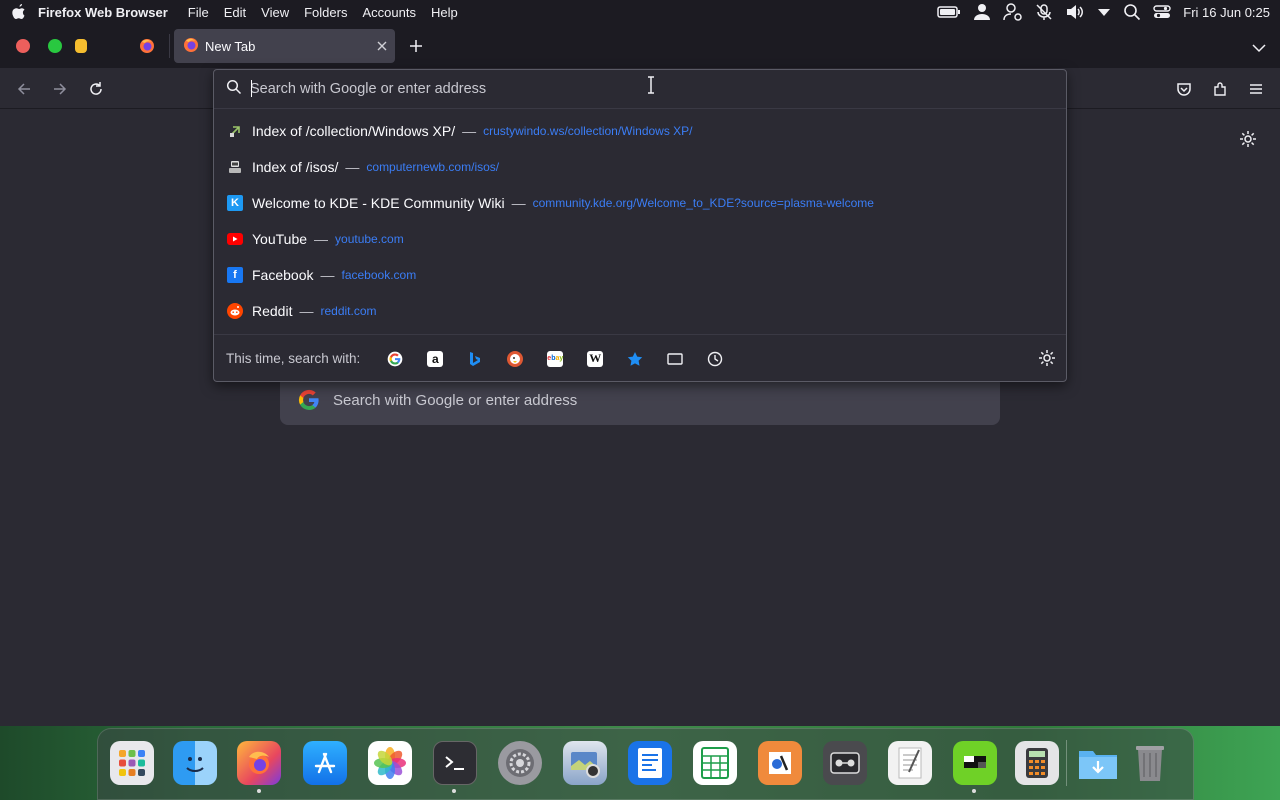  What do you see at coordinates (230, 46) in the screenshot?
I see `tab-title: New Tab` at bounding box center [230, 46].